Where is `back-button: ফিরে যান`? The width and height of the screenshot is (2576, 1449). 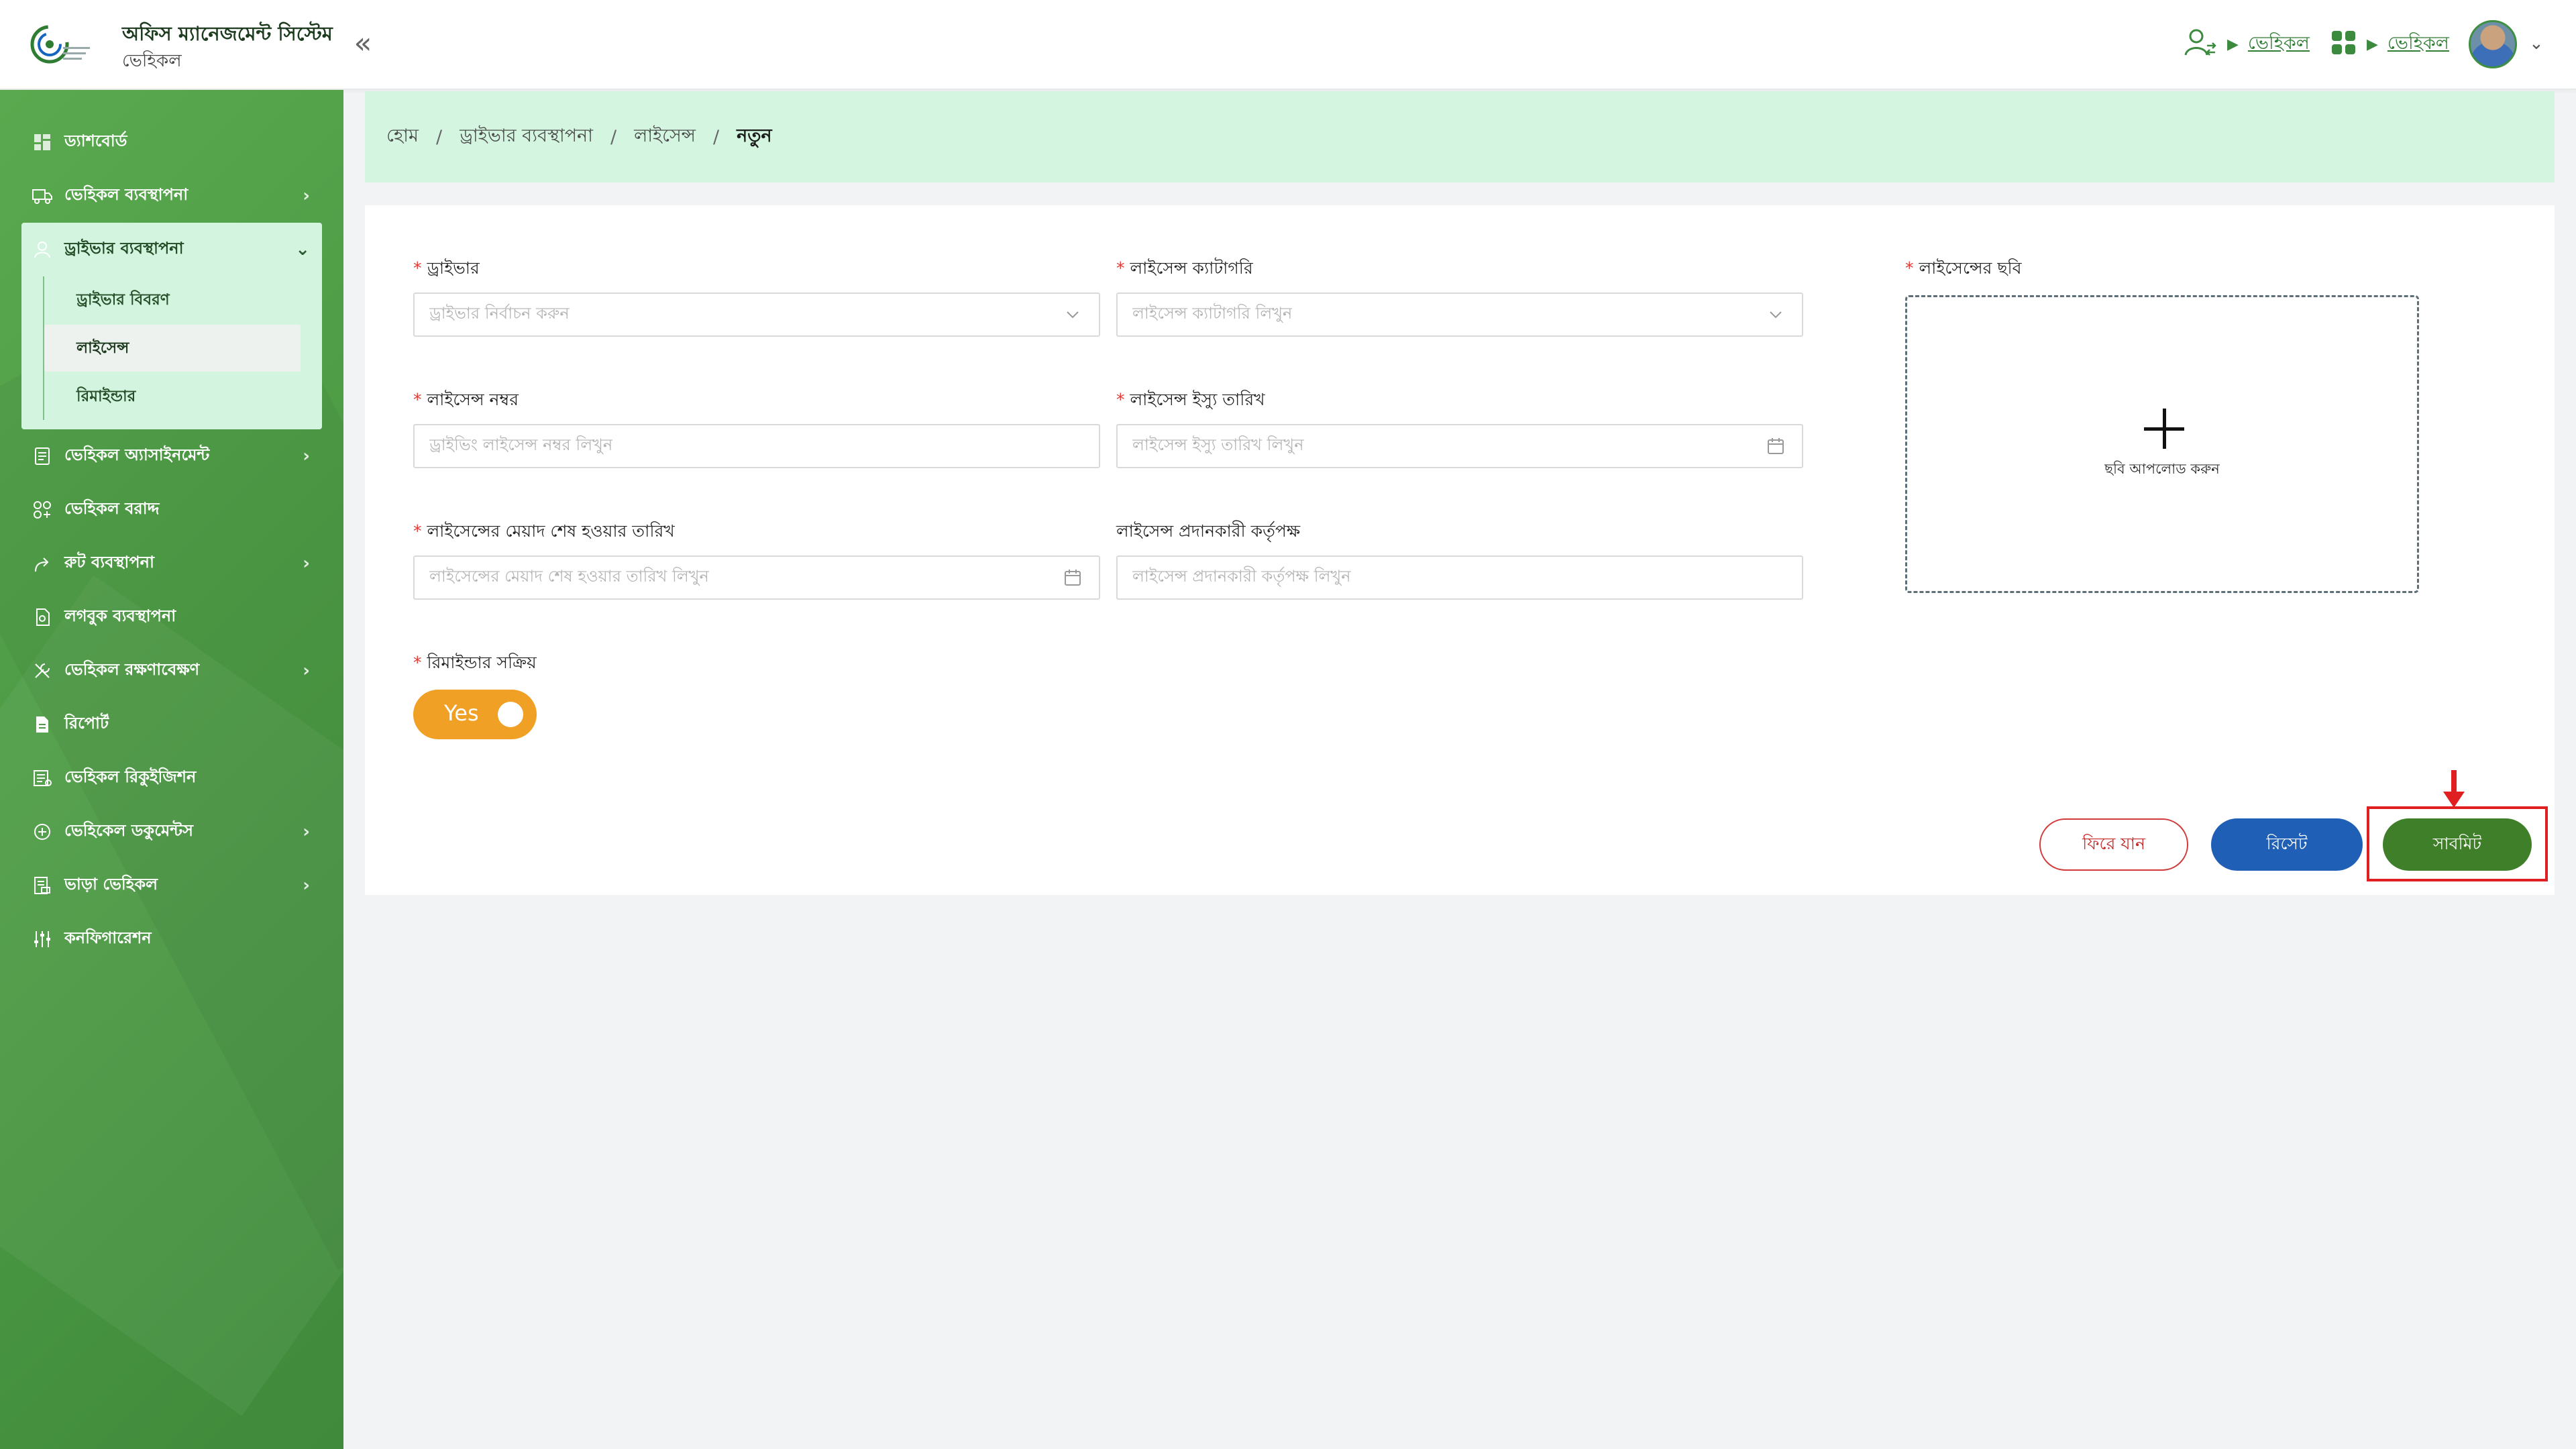
back-button: ফিরে যান is located at coordinates (2113, 844).